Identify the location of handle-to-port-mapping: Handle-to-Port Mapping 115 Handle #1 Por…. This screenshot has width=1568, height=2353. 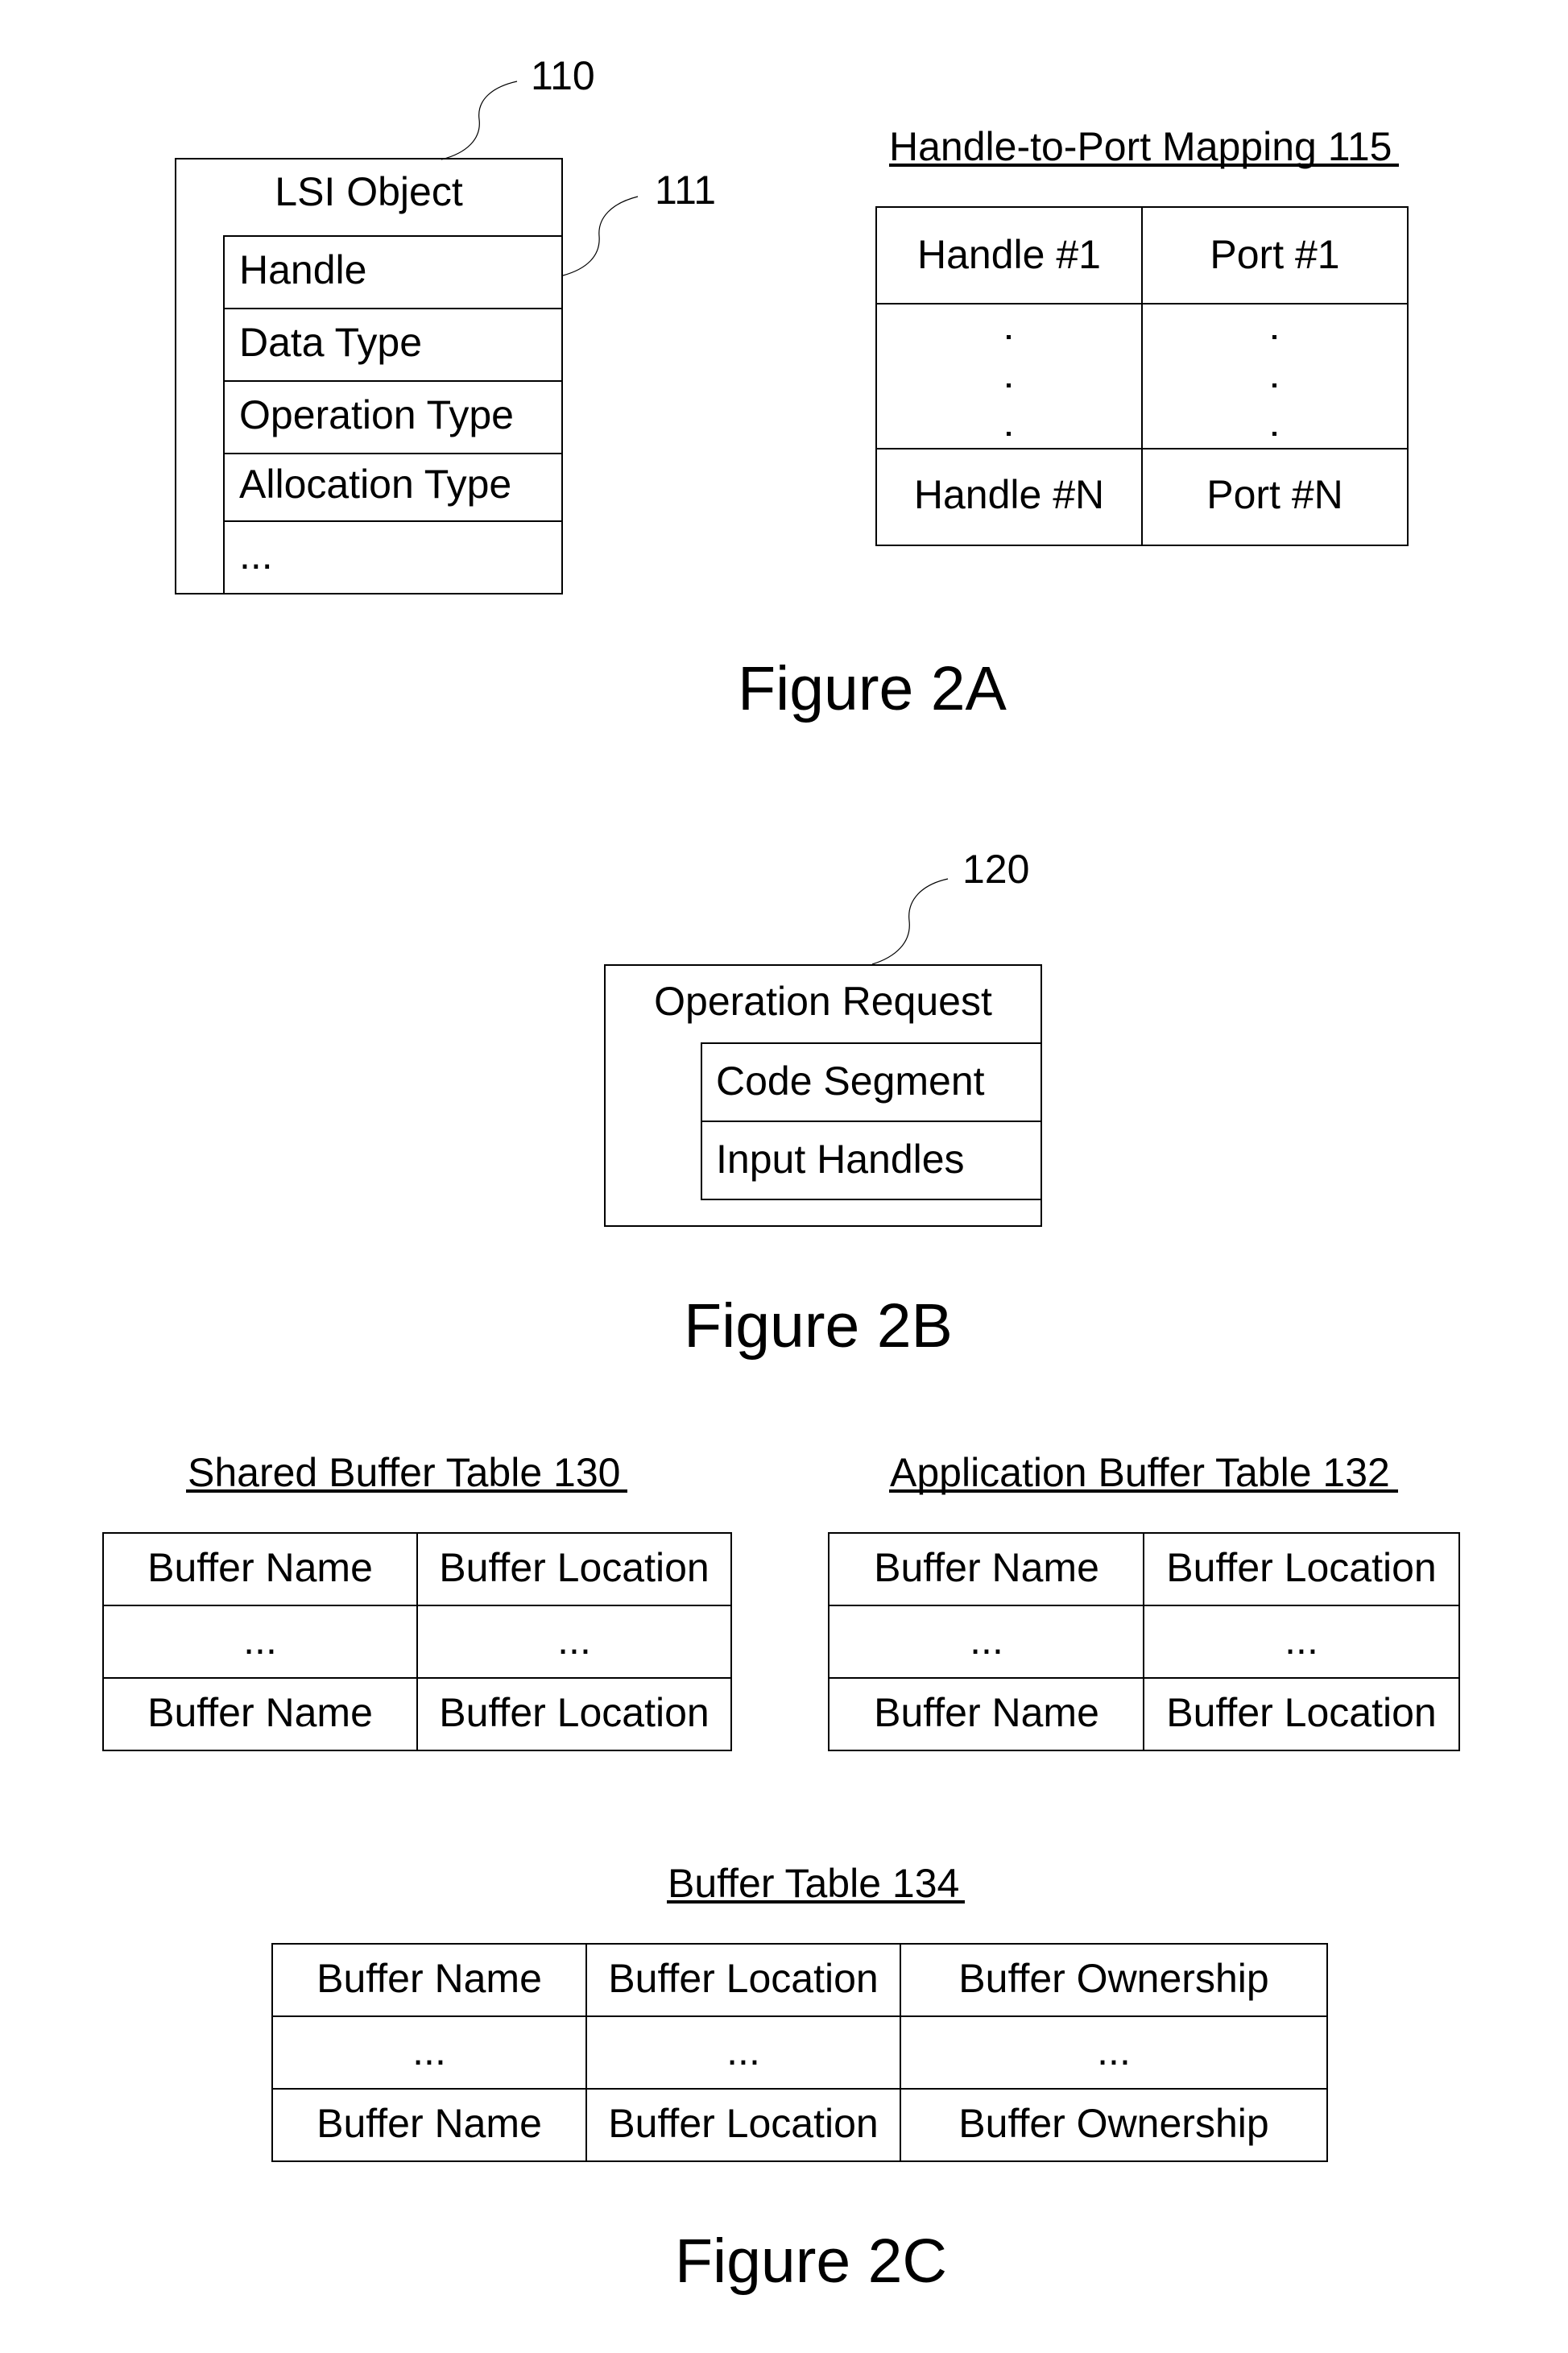
(1142, 335).